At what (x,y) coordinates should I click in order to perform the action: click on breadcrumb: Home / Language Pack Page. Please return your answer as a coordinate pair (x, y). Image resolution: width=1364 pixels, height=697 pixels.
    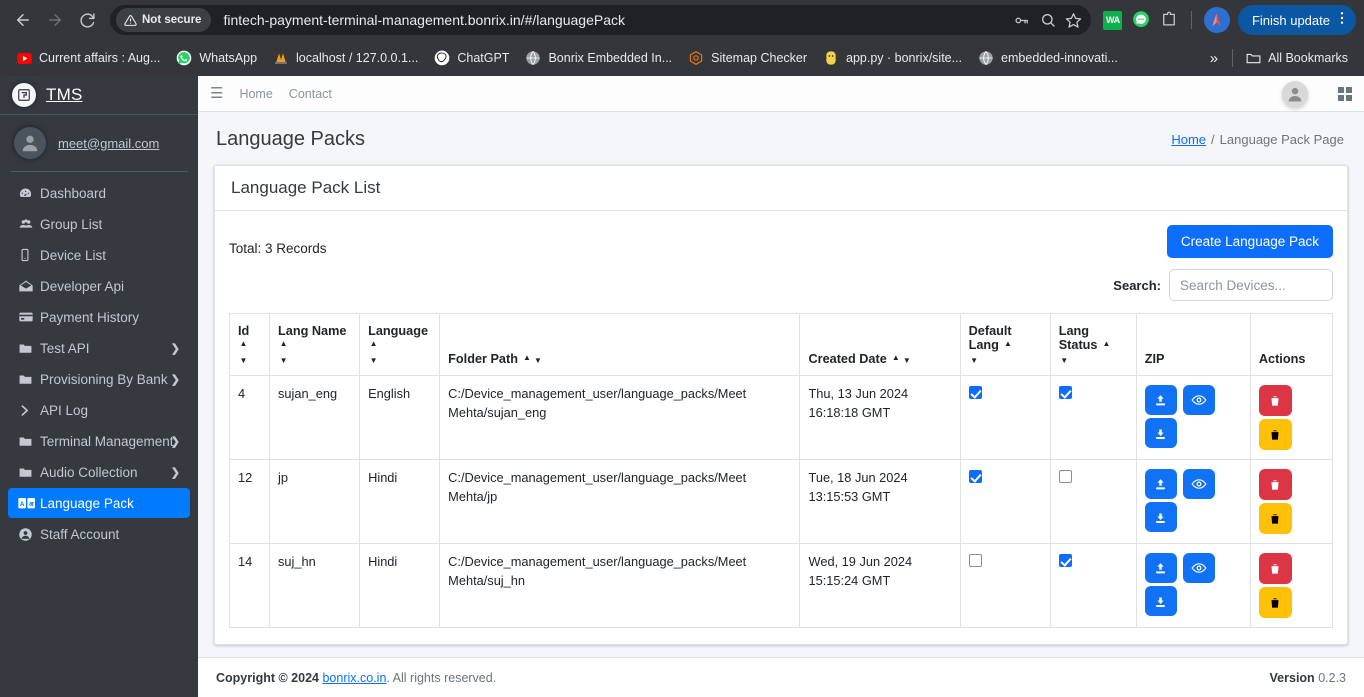
    Looking at the image, I should click on (1257, 139).